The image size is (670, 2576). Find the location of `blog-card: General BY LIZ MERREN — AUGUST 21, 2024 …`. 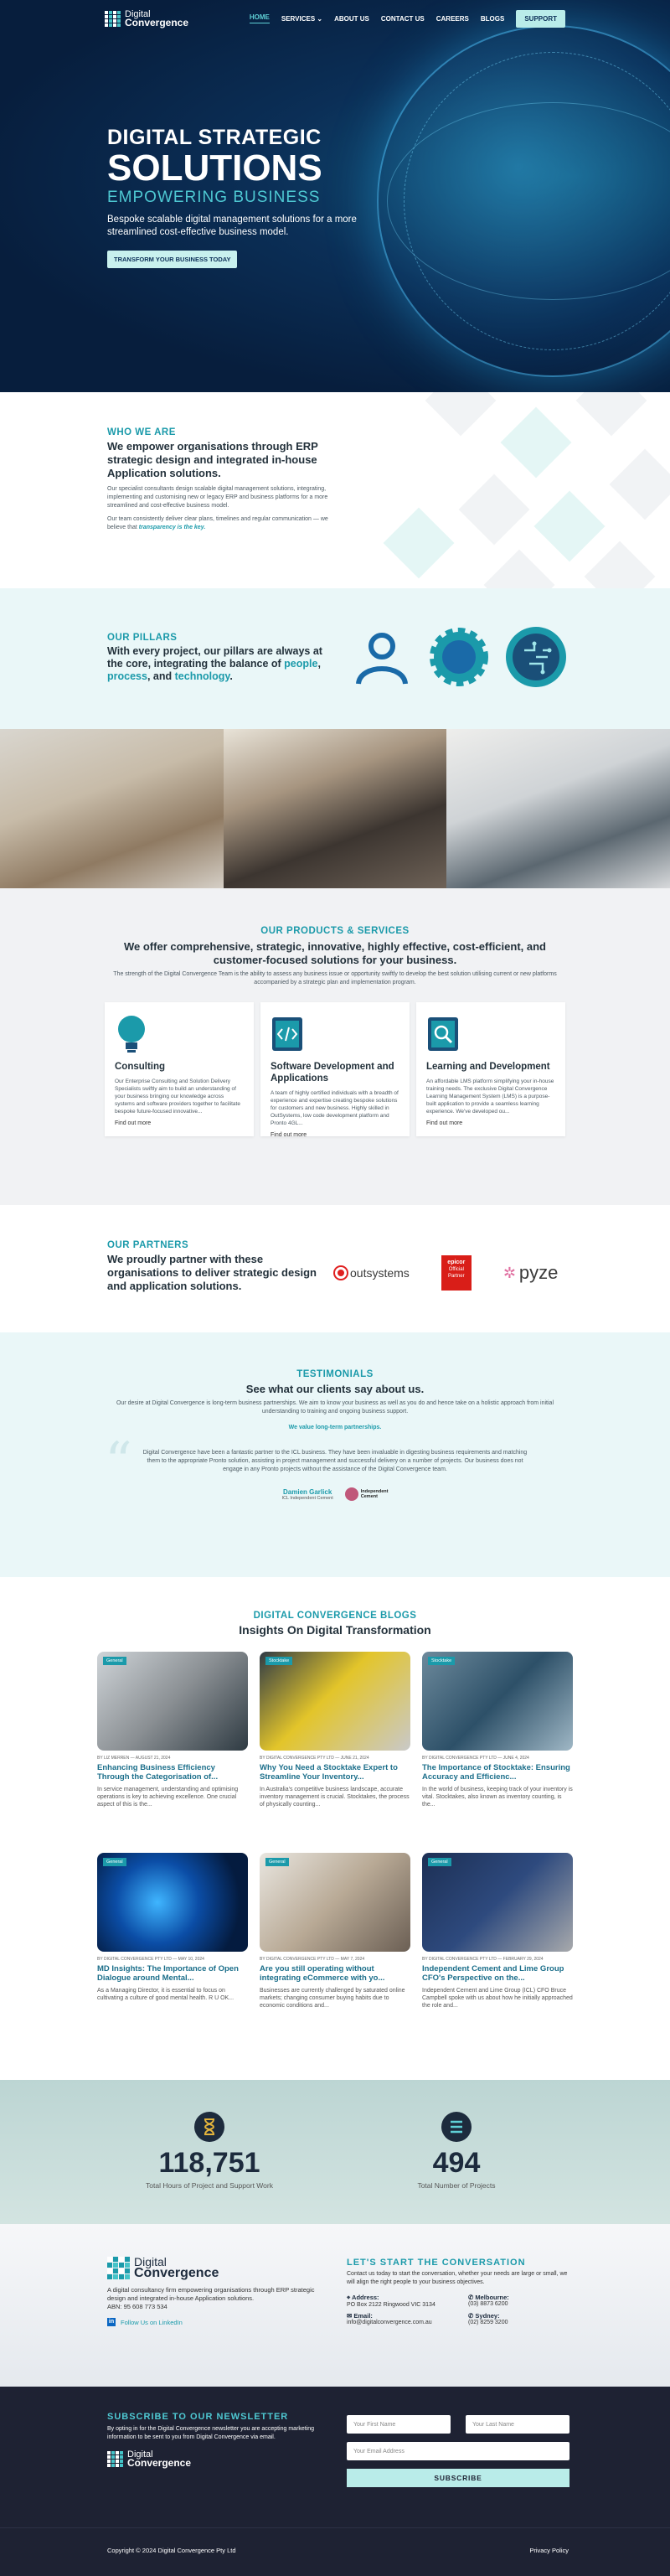

blog-card: General BY LIZ MERREN — AUGUST 21, 2024 … is located at coordinates (172, 1747).